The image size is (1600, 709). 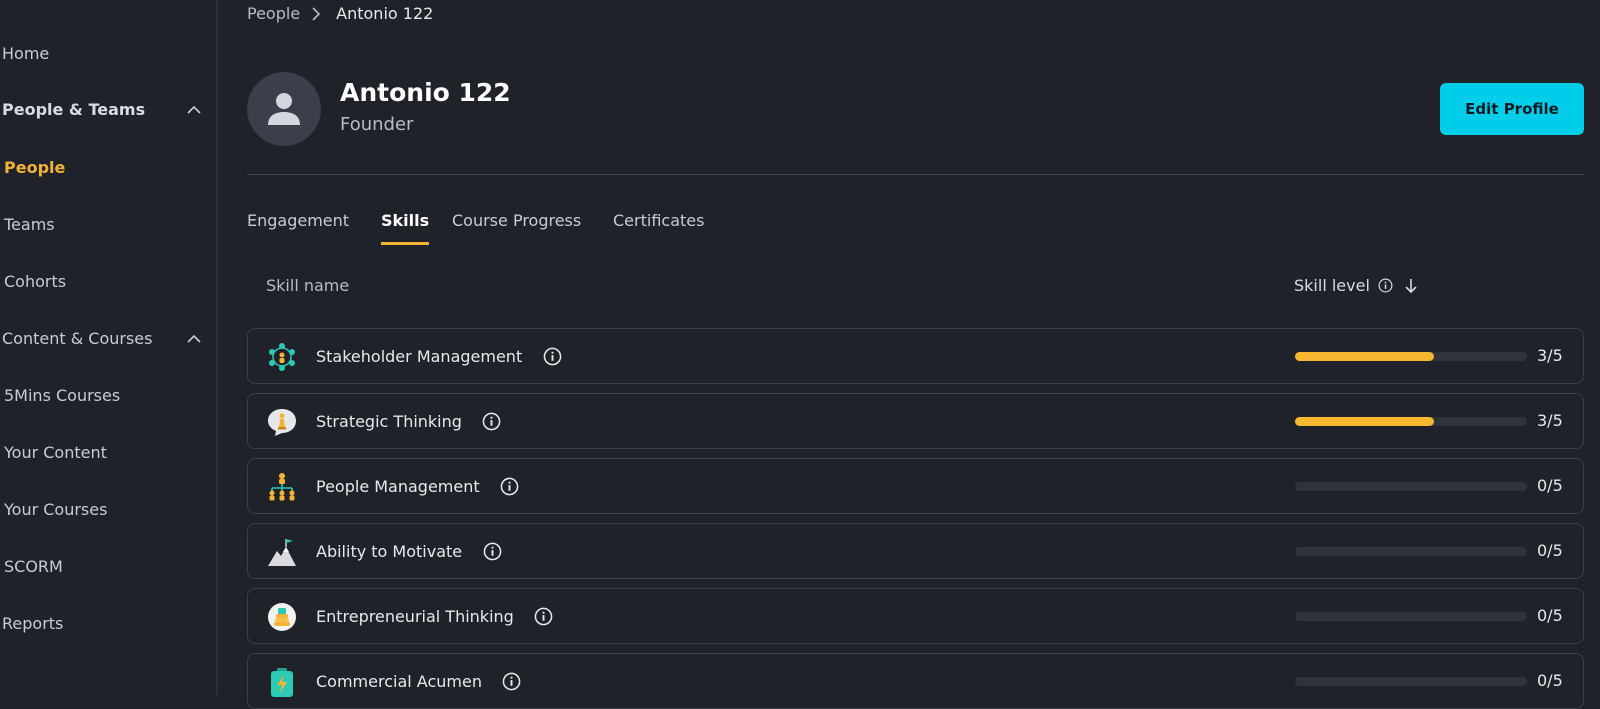 I want to click on chess-bubble-icon, so click(x=282, y=422).